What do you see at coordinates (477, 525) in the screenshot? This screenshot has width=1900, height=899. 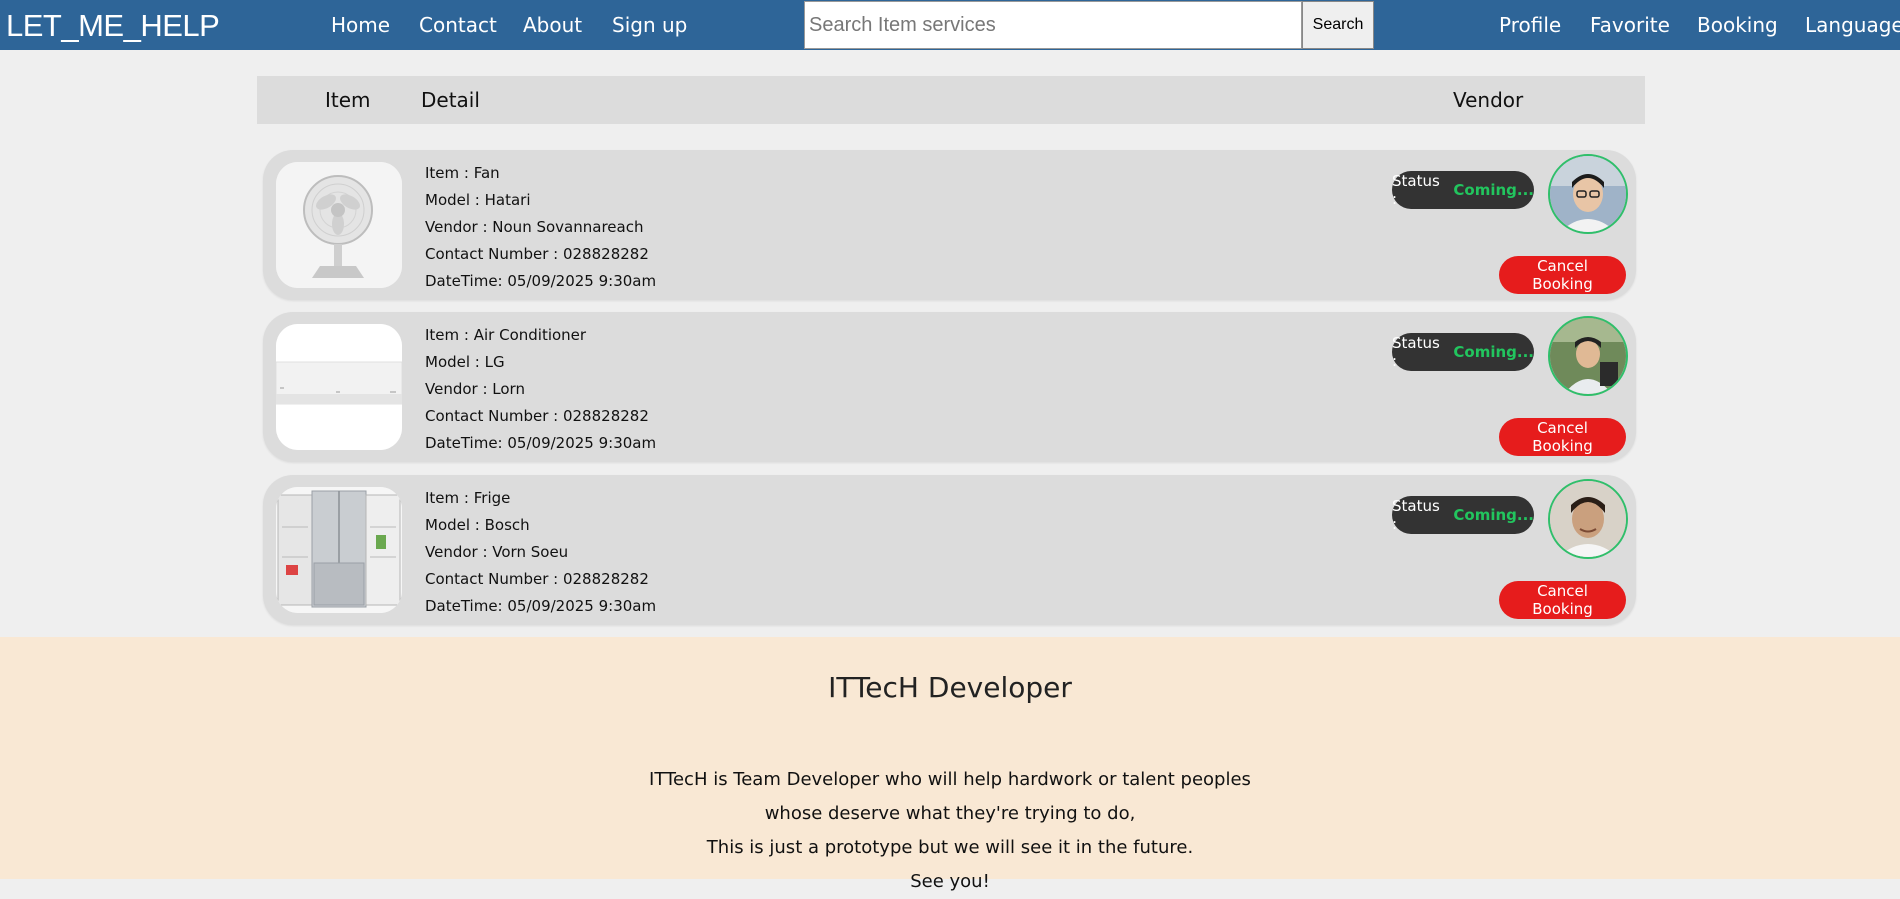 I see `detail-model: Model : Bosch` at bounding box center [477, 525].